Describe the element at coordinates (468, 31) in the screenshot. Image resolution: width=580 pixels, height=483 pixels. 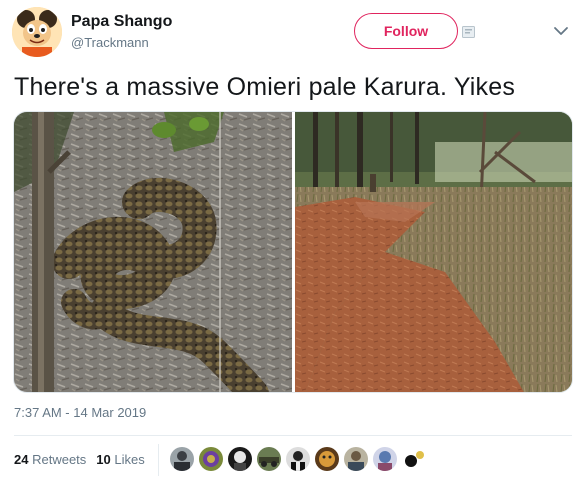
I see `follow-widget-icon` at that location.